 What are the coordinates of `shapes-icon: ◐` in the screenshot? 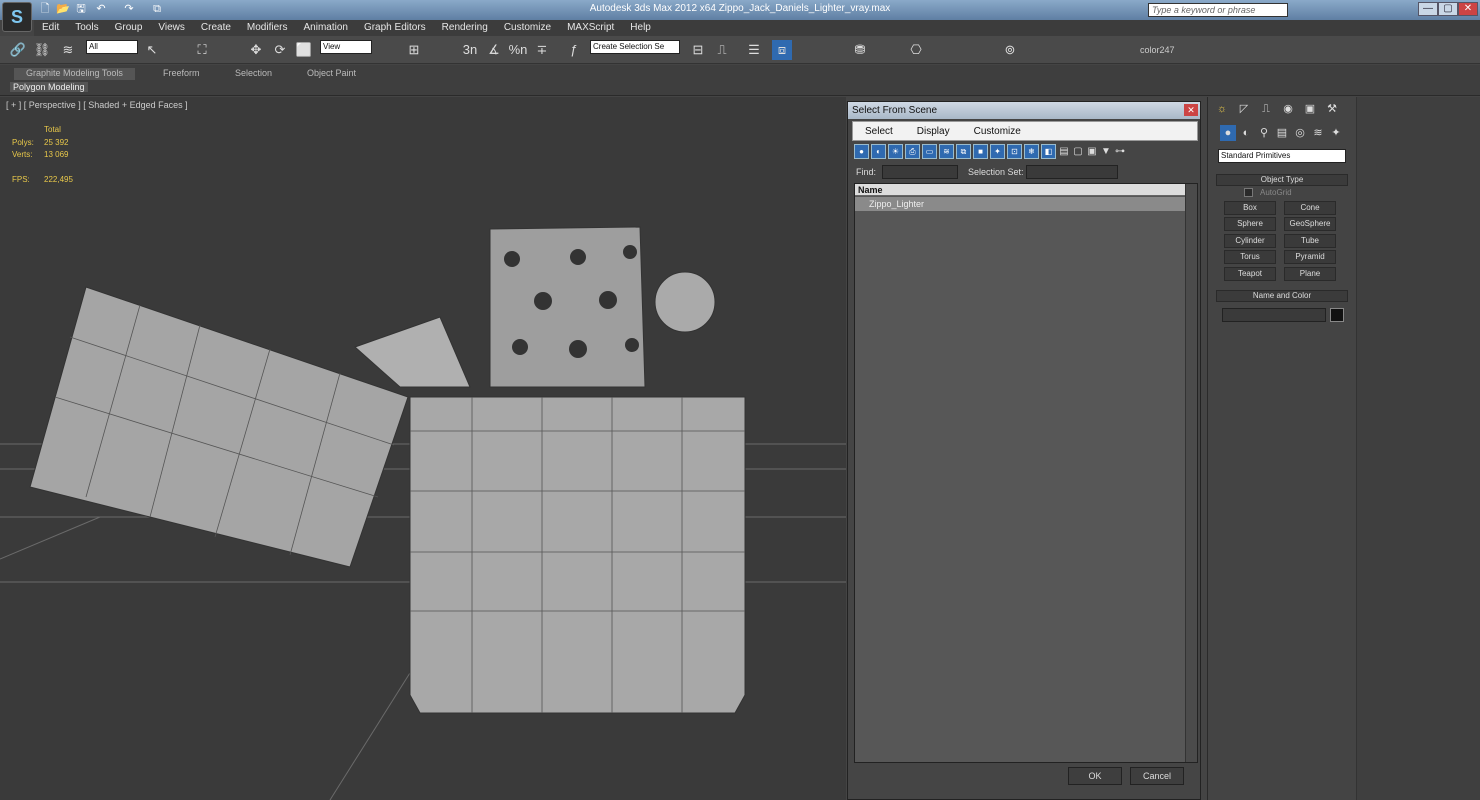 It's located at (1246, 133).